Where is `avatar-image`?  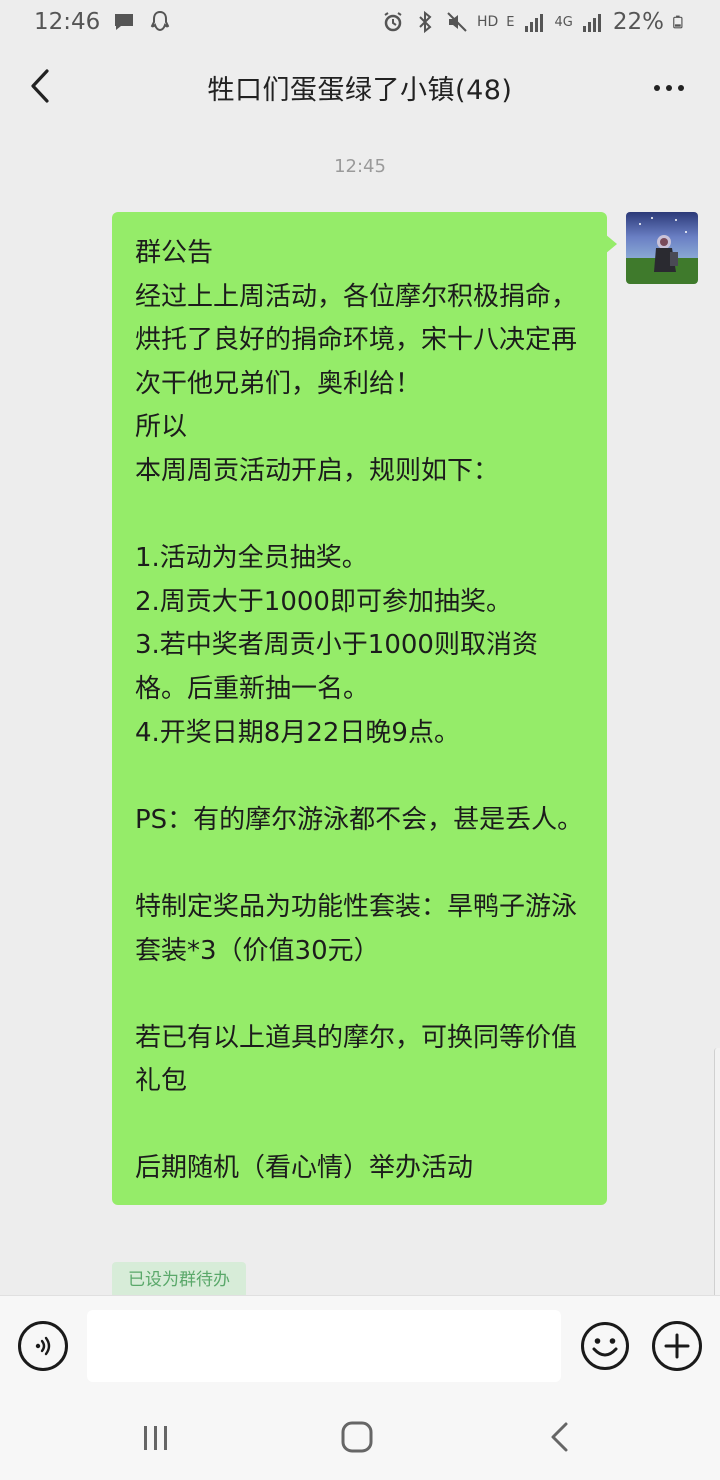
avatar-image is located at coordinates (662, 248).